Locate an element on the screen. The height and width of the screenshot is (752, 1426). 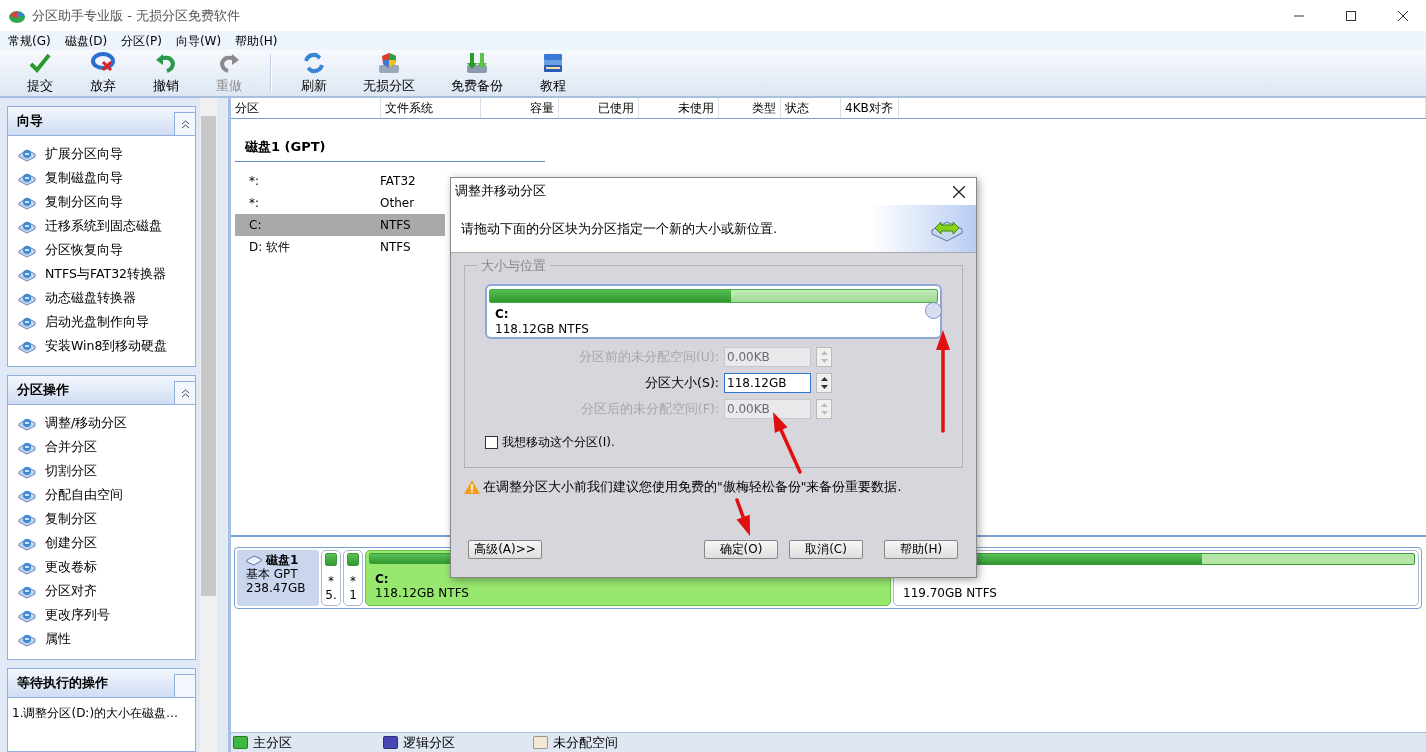
legend-label: 逻辑分区 is located at coordinates (429, 742).